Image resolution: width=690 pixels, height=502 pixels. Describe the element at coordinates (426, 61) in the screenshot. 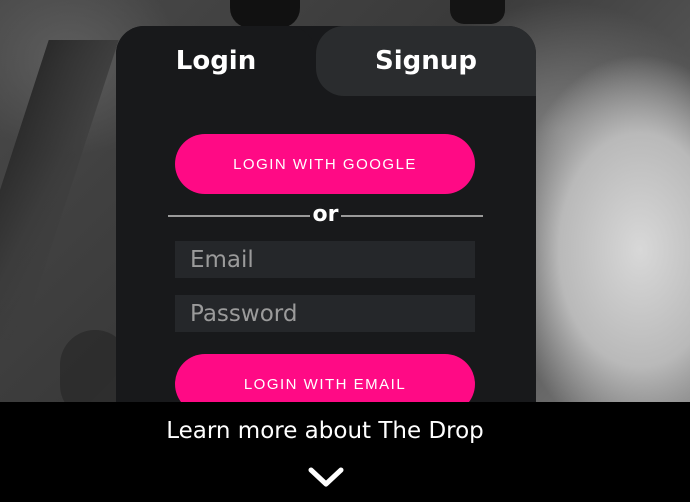

I see `tab-signup: Signup` at that location.